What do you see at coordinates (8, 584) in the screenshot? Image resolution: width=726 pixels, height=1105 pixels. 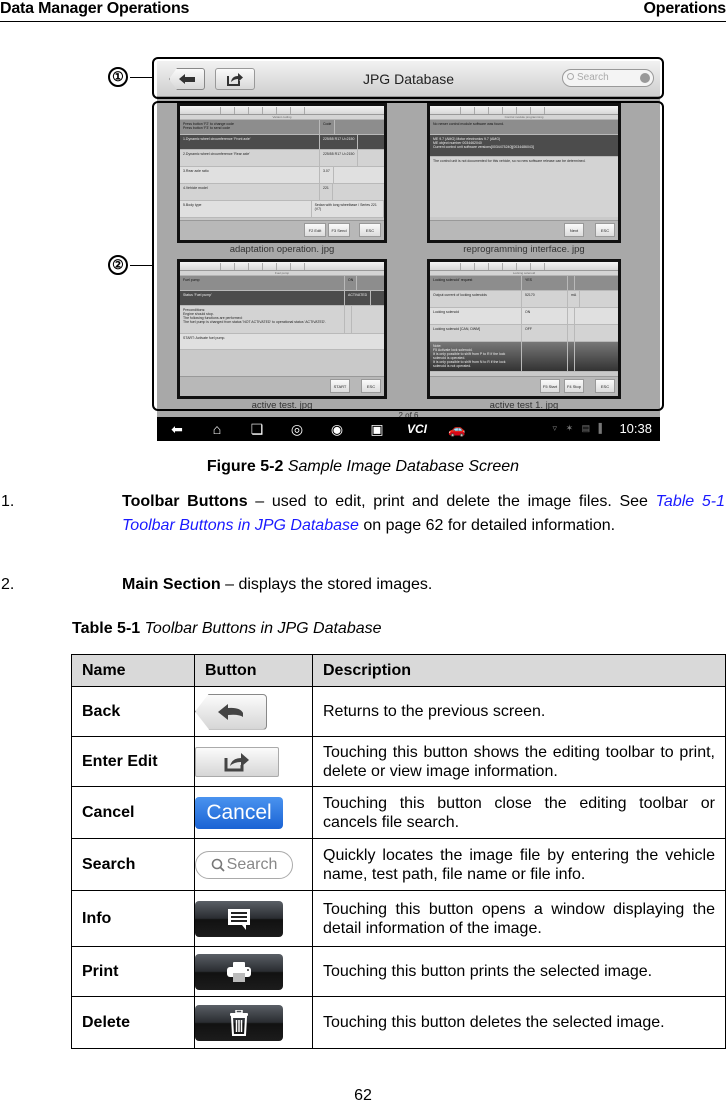 I see `list-number: 2.` at bounding box center [8, 584].